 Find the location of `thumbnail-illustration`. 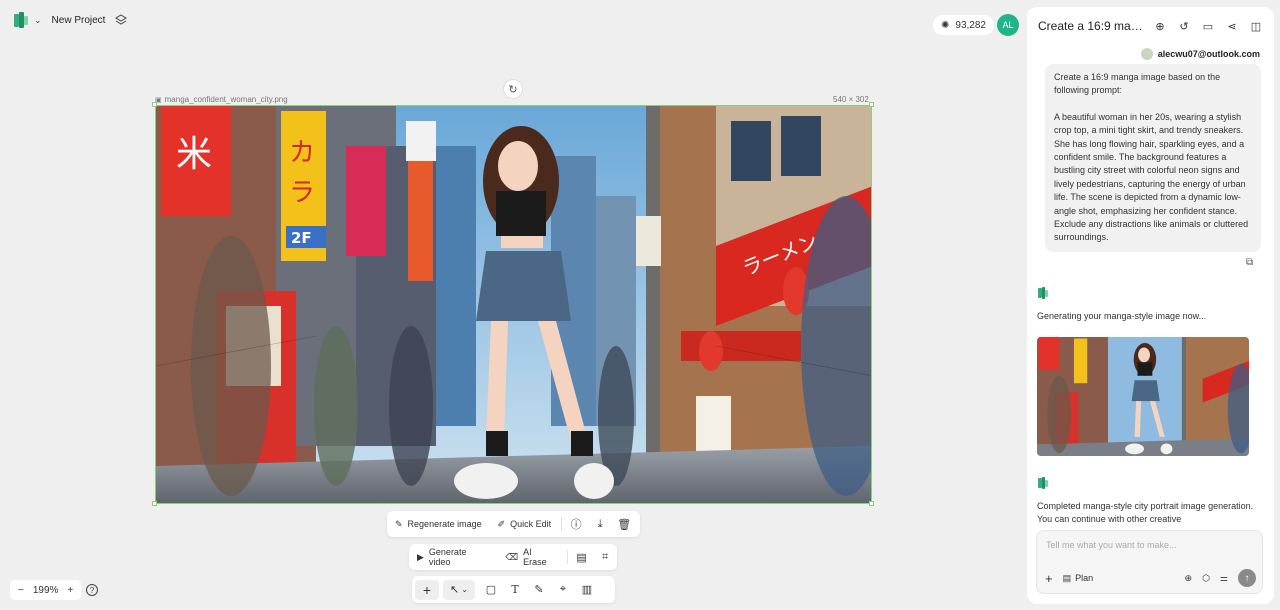

thumbnail-illustration is located at coordinates (1143, 396).